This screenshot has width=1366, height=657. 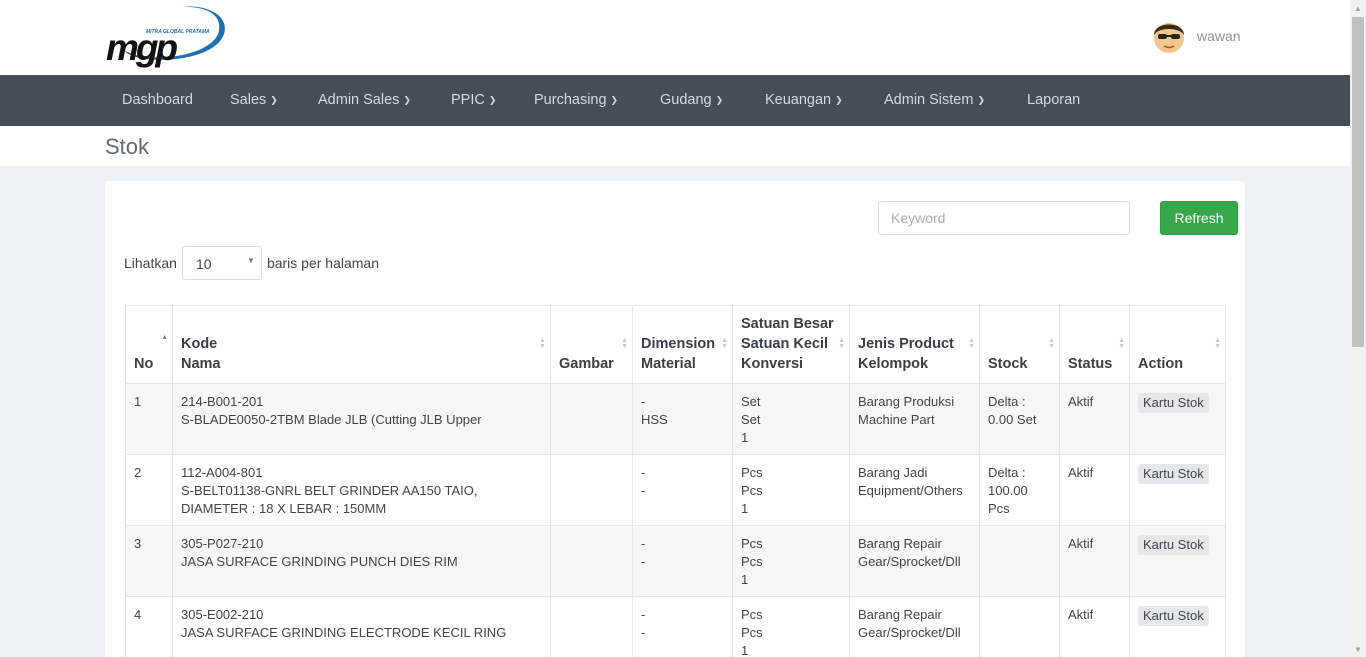 I want to click on item-code: 305-P027-210, so click(x=222, y=543).